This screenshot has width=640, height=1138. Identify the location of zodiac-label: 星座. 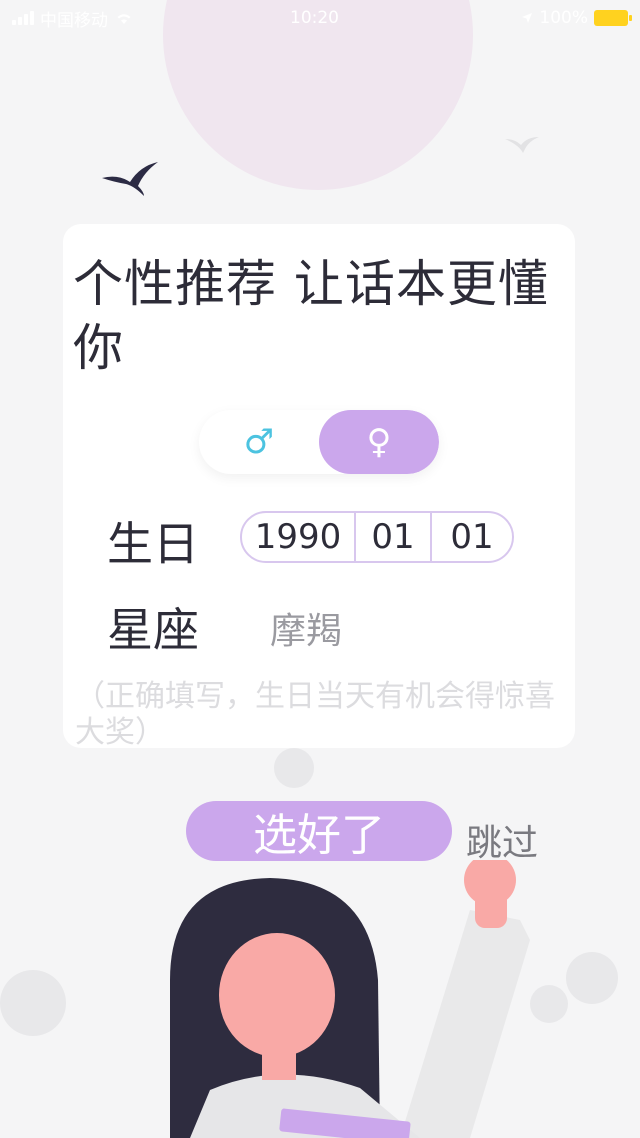
(153, 630).